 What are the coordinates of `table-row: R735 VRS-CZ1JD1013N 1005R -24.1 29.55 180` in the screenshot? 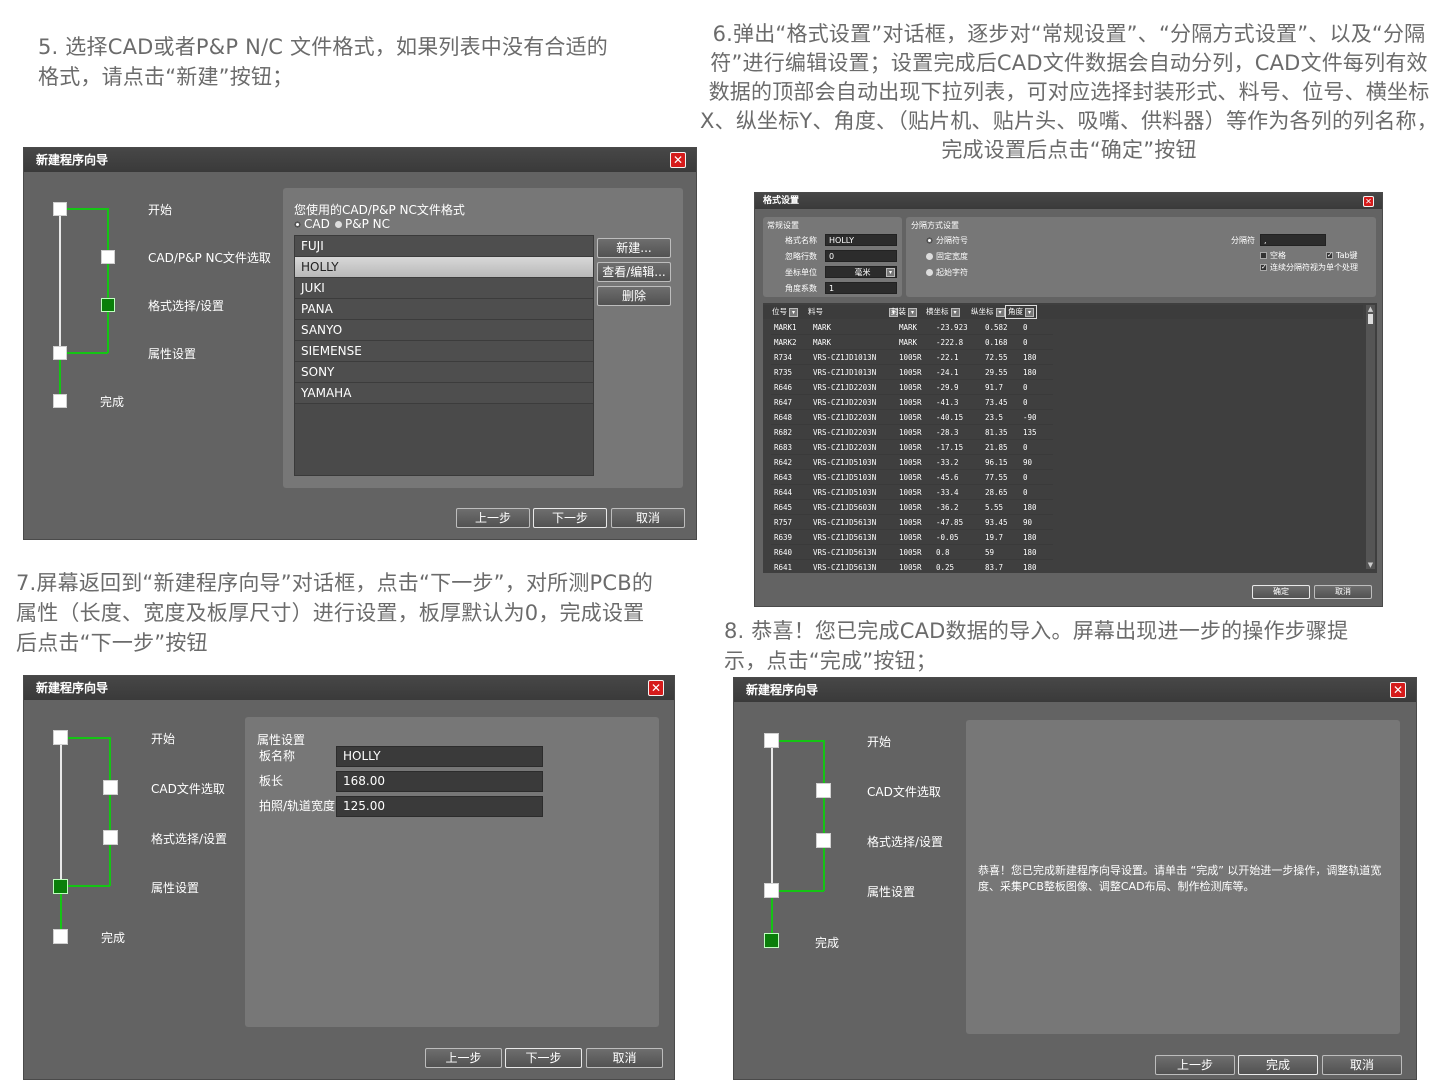 It's located at (912, 372).